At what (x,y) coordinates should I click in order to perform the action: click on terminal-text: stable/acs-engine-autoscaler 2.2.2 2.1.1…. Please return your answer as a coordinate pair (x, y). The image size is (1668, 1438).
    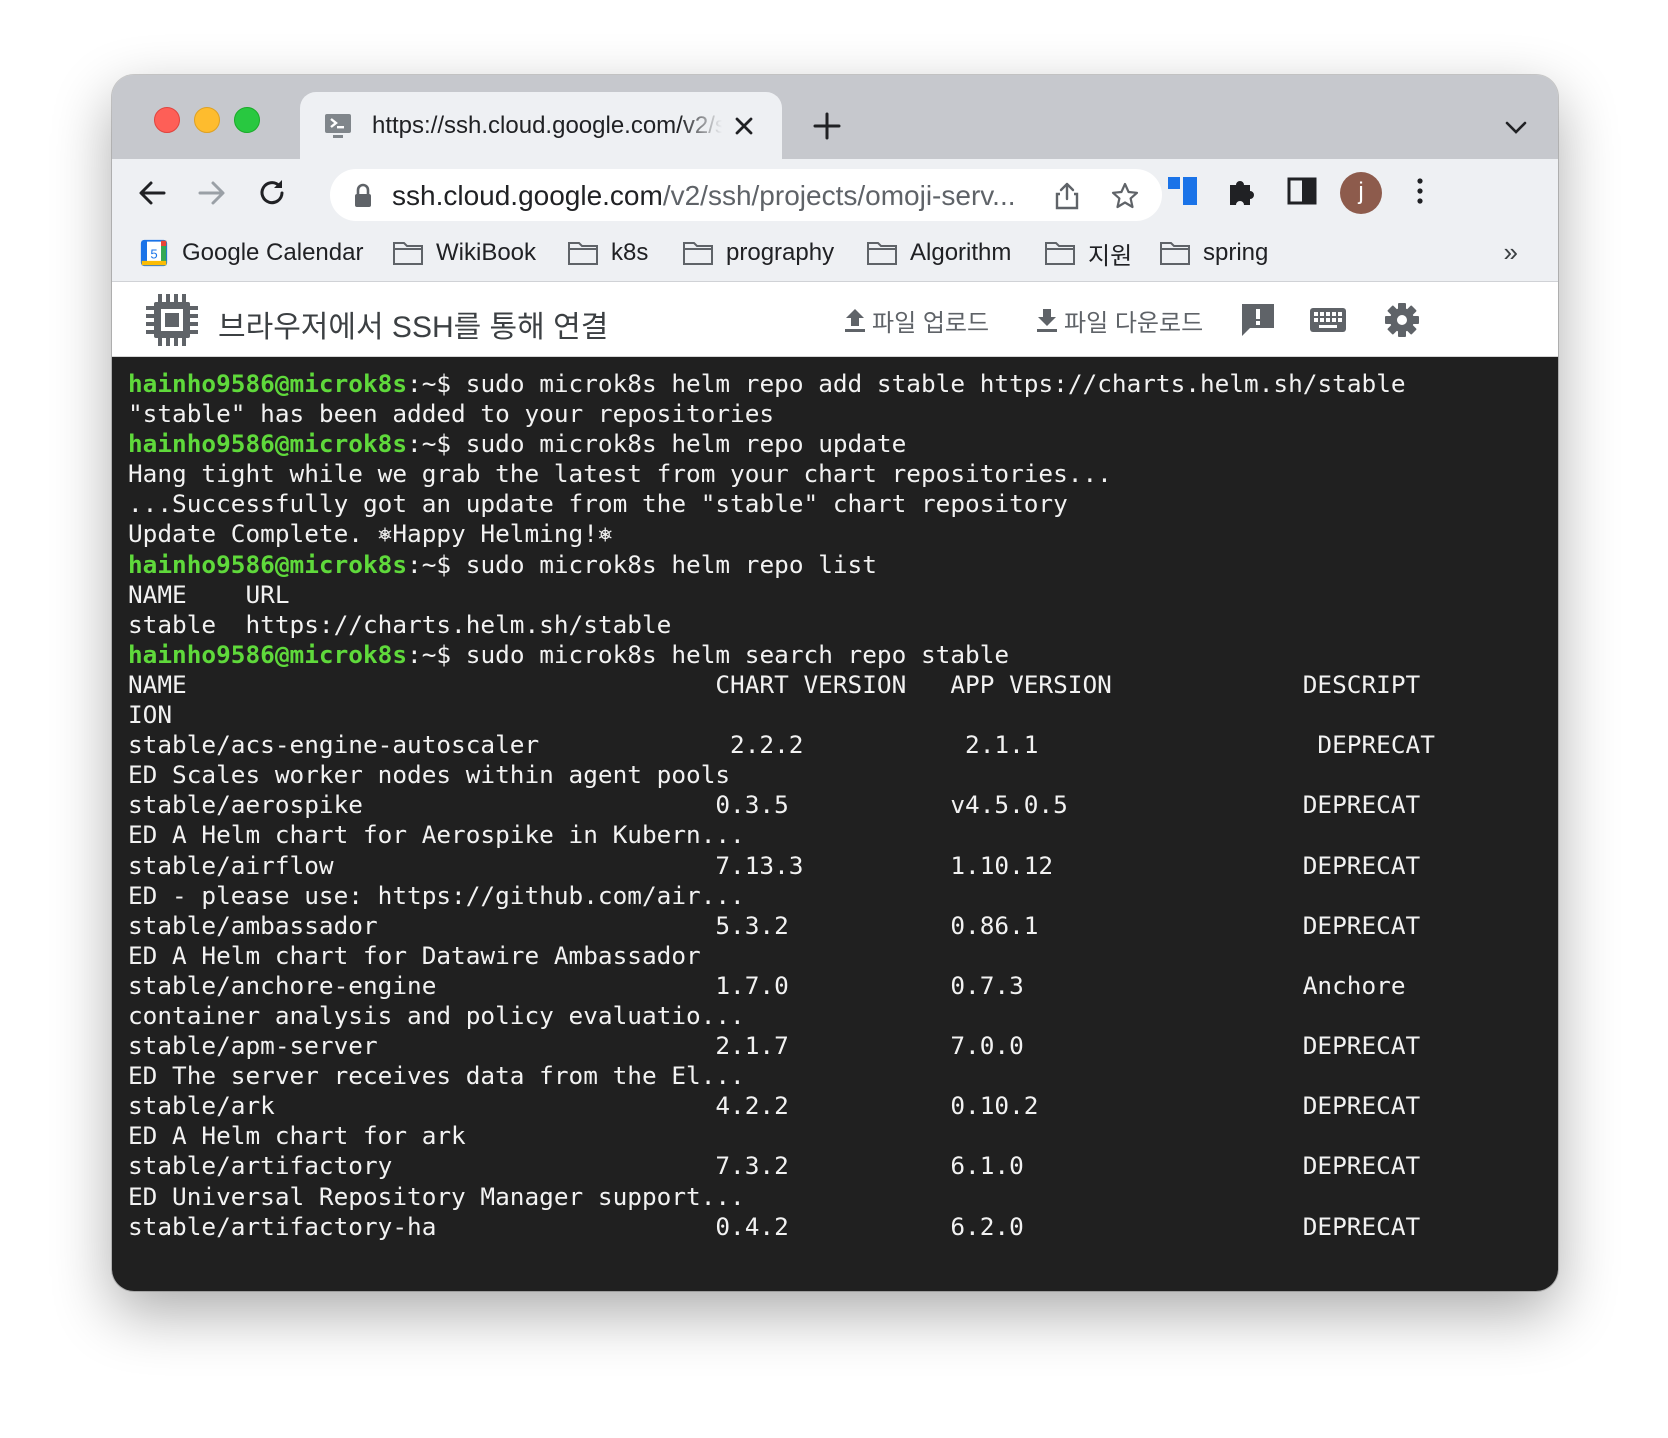
    Looking at the image, I should click on (781, 745).